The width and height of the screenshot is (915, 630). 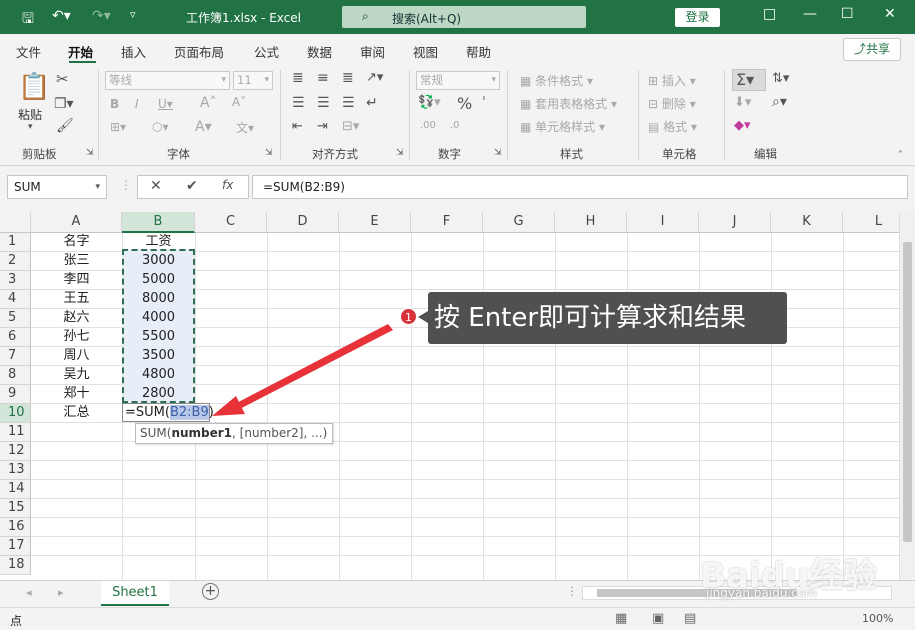 What do you see at coordinates (323, 78) in the screenshot?
I see `align-middle-icon: ≡` at bounding box center [323, 78].